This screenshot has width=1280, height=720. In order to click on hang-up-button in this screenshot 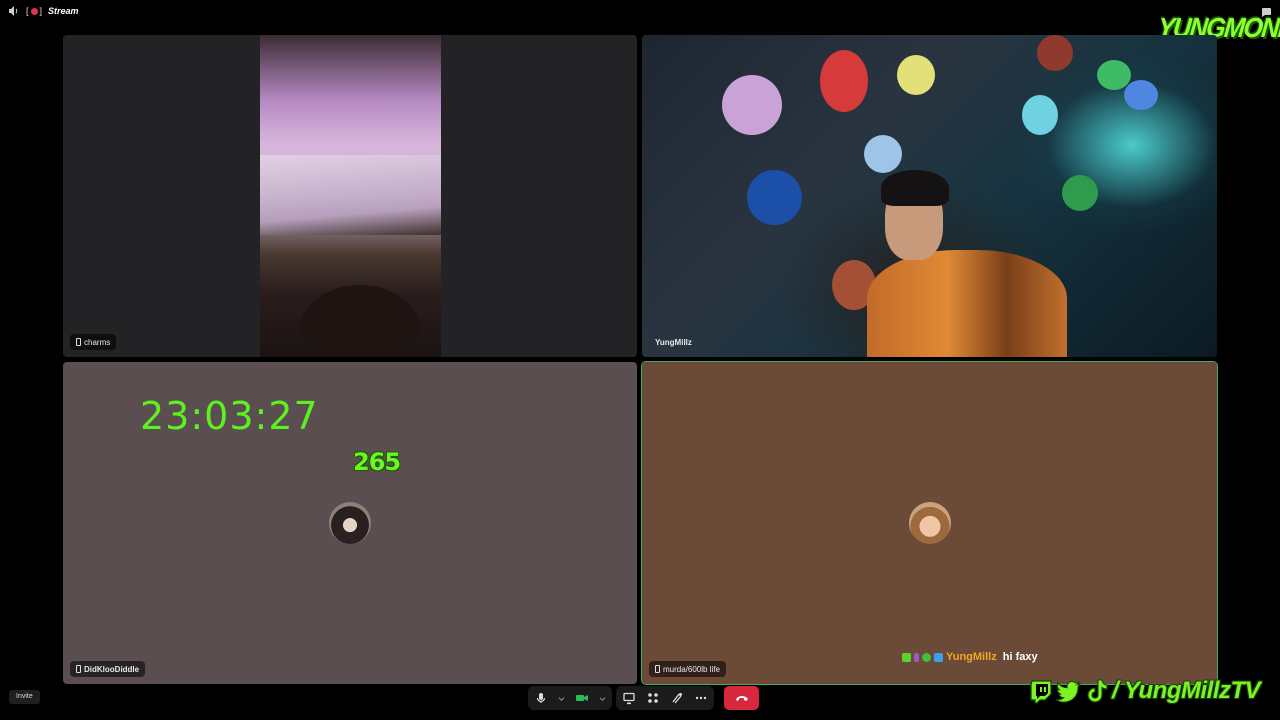, I will do `click(741, 698)`.